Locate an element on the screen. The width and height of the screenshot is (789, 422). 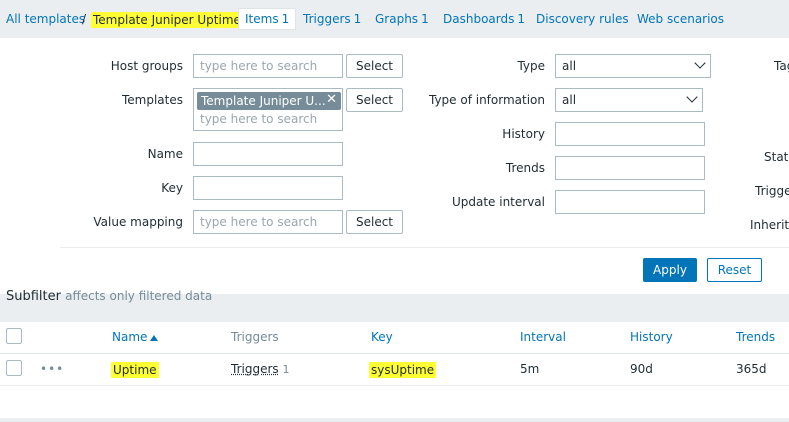
select-all-checkbox is located at coordinates (14, 336).